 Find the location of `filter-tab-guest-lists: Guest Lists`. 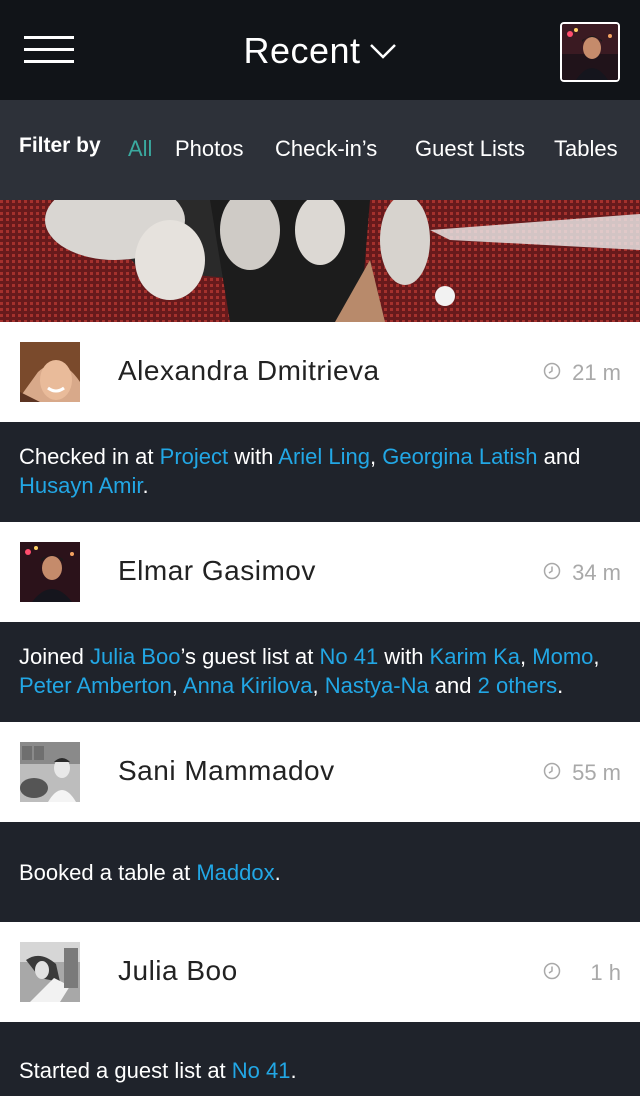

filter-tab-guest-lists: Guest Lists is located at coordinates (470, 149).